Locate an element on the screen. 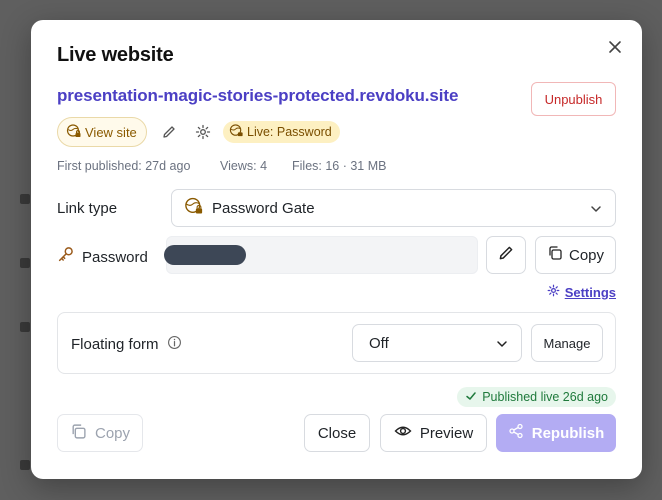 Image resolution: width=662 pixels, height=500 pixels. manage-button: Manage is located at coordinates (567, 343).